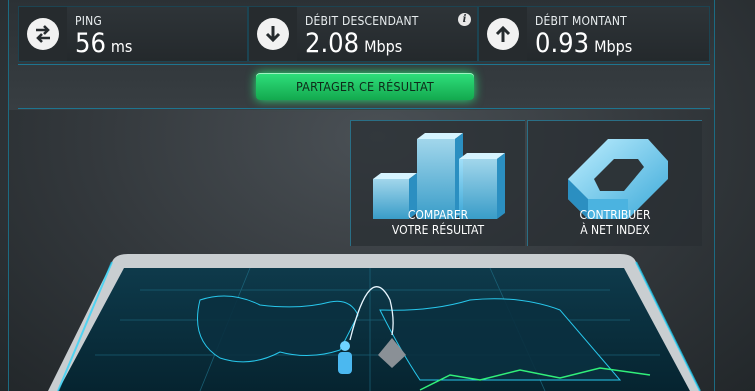 Image resolution: width=755 pixels, height=391 pixels. Describe the element at coordinates (121, 46) in the screenshot. I see `ping-unit: ms` at that location.